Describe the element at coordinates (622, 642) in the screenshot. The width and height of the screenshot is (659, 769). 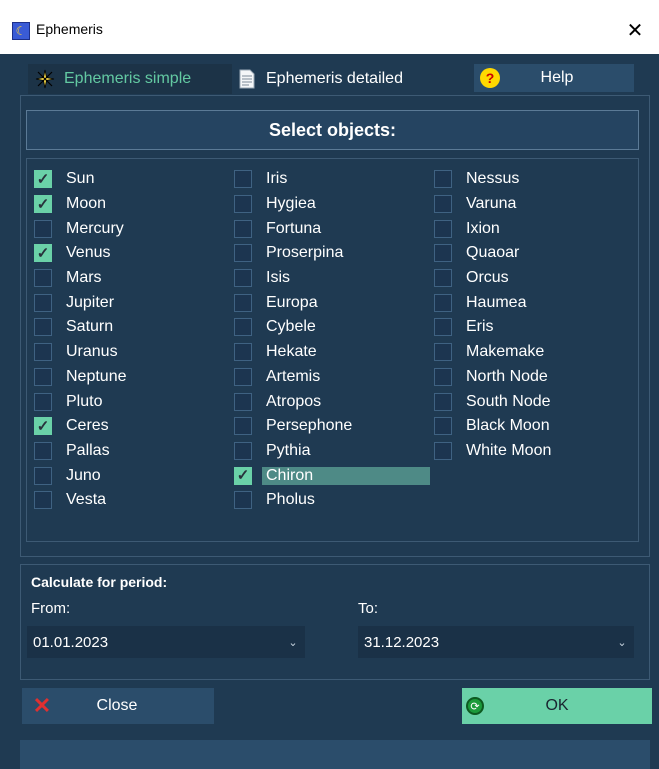
I see `chevron-down-icon: ⌄` at that location.